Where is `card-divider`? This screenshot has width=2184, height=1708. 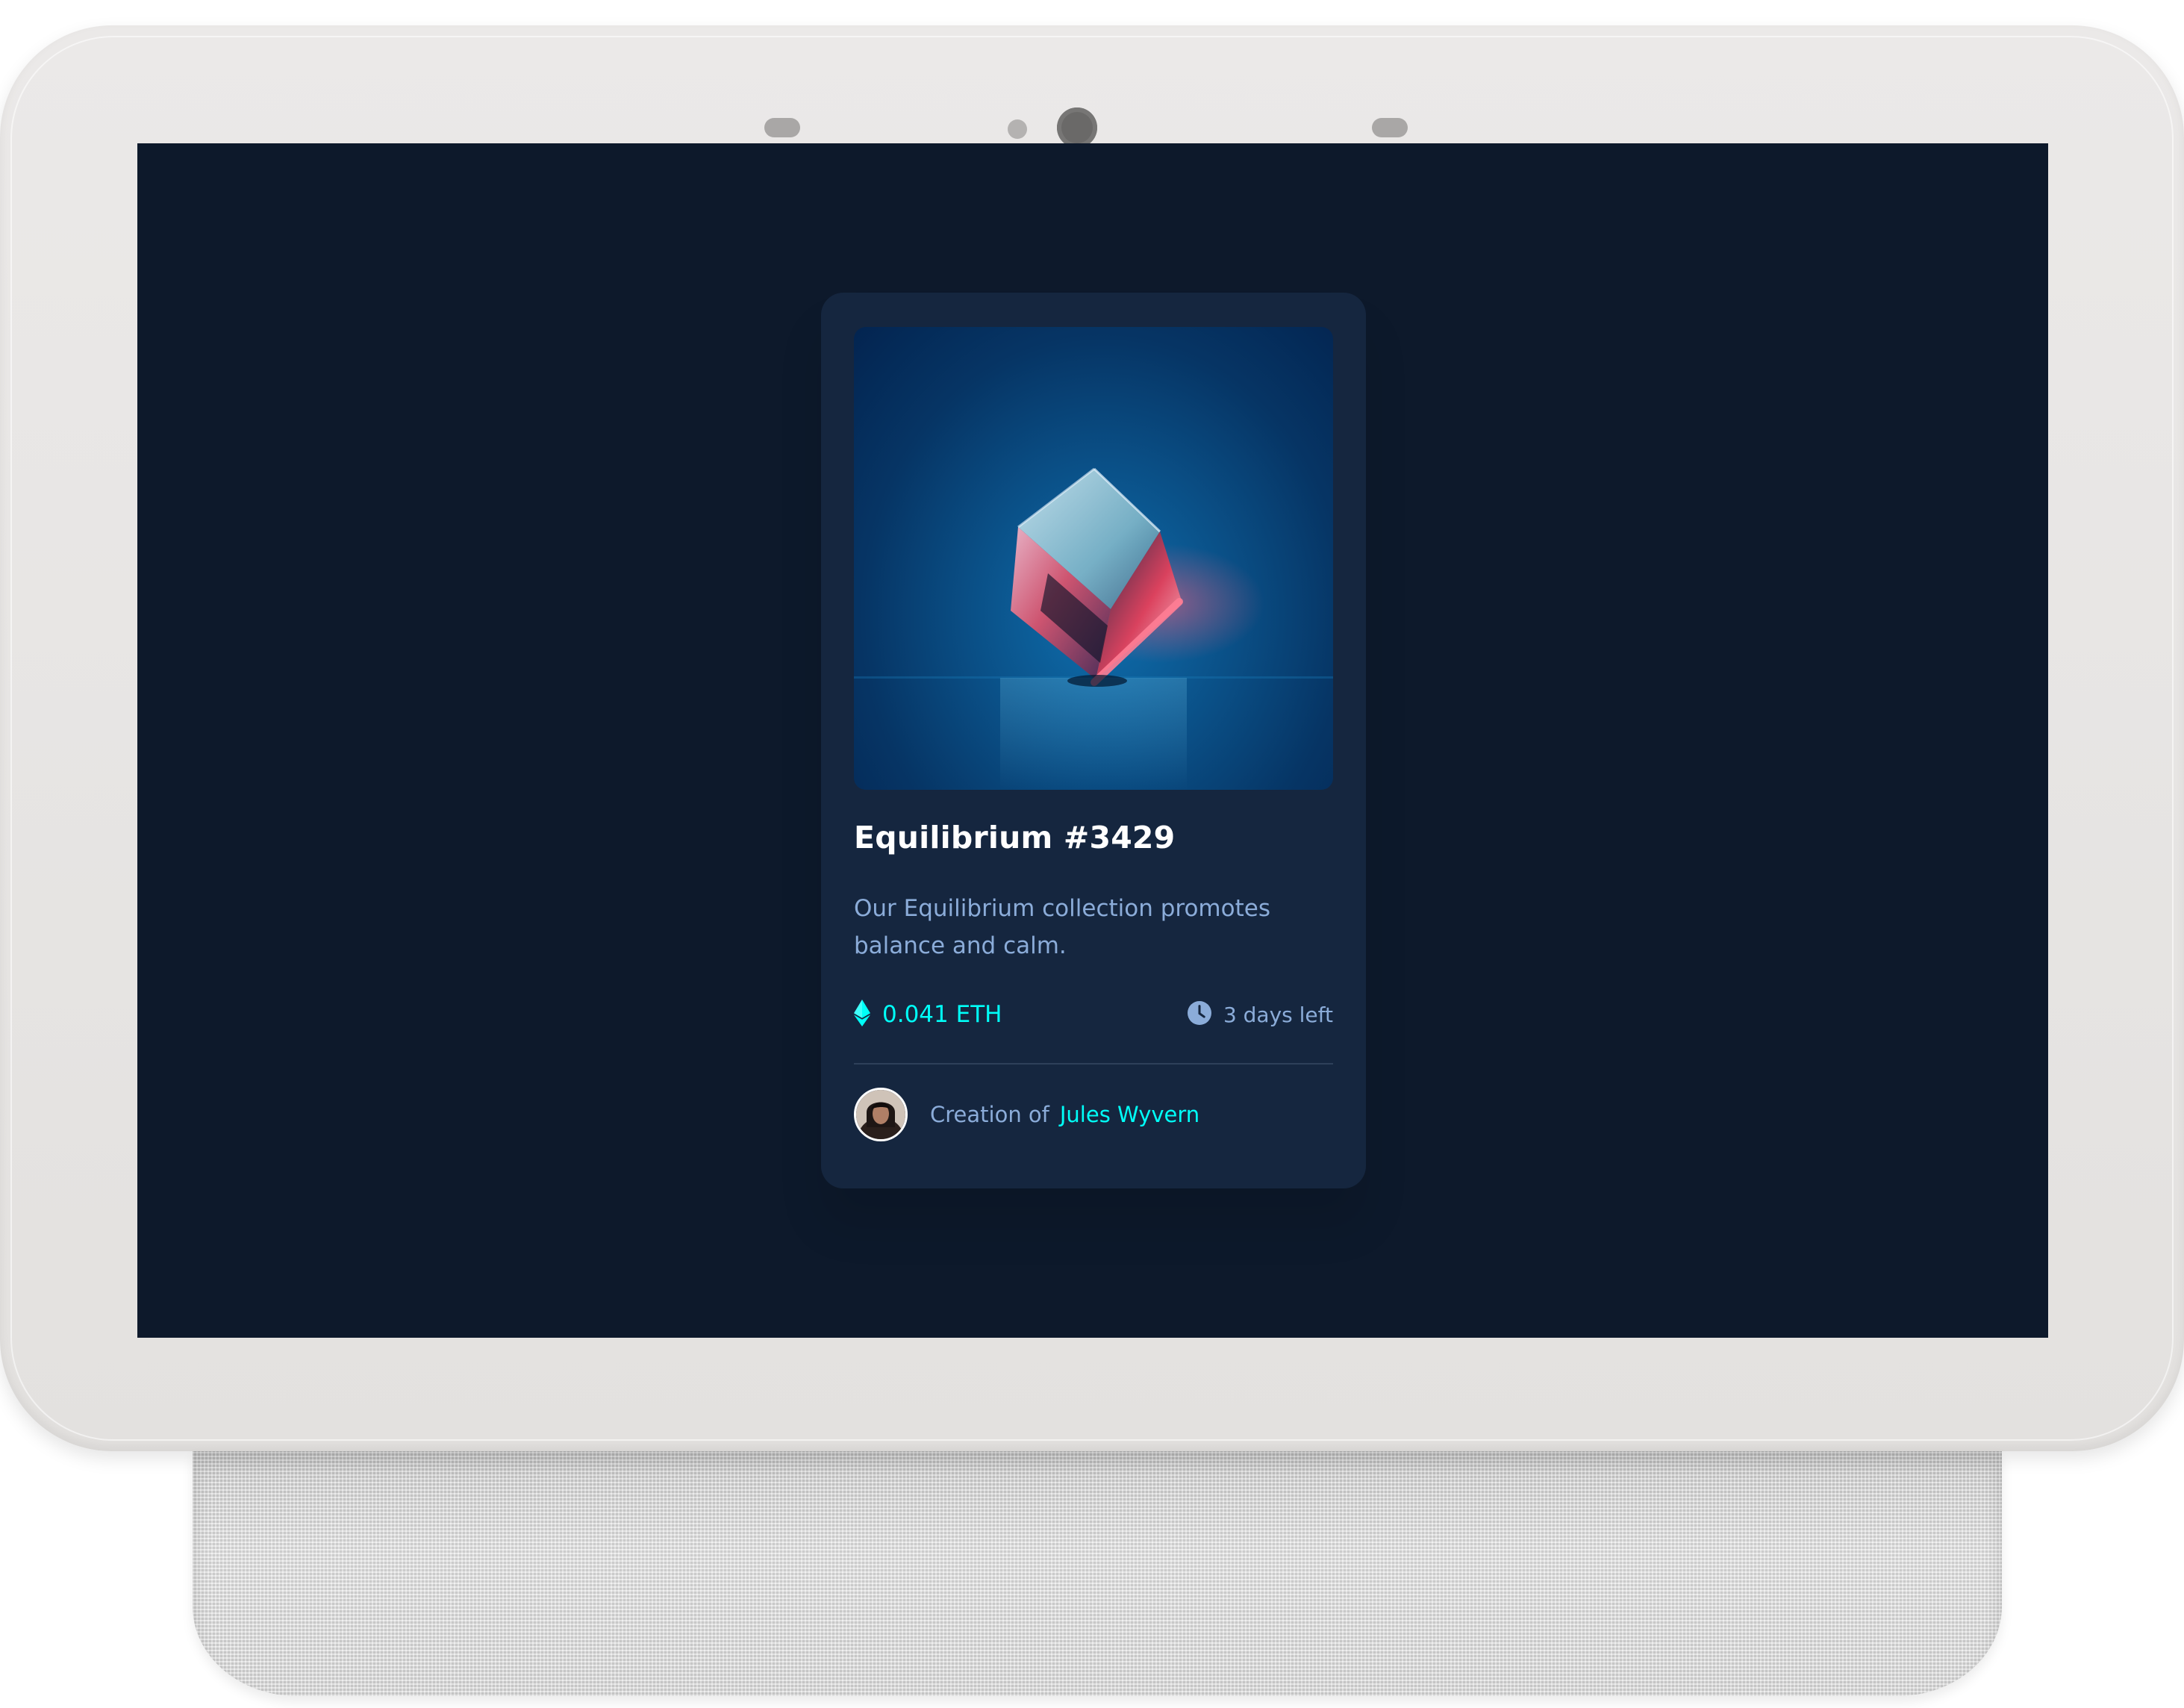
card-divider is located at coordinates (1093, 1064).